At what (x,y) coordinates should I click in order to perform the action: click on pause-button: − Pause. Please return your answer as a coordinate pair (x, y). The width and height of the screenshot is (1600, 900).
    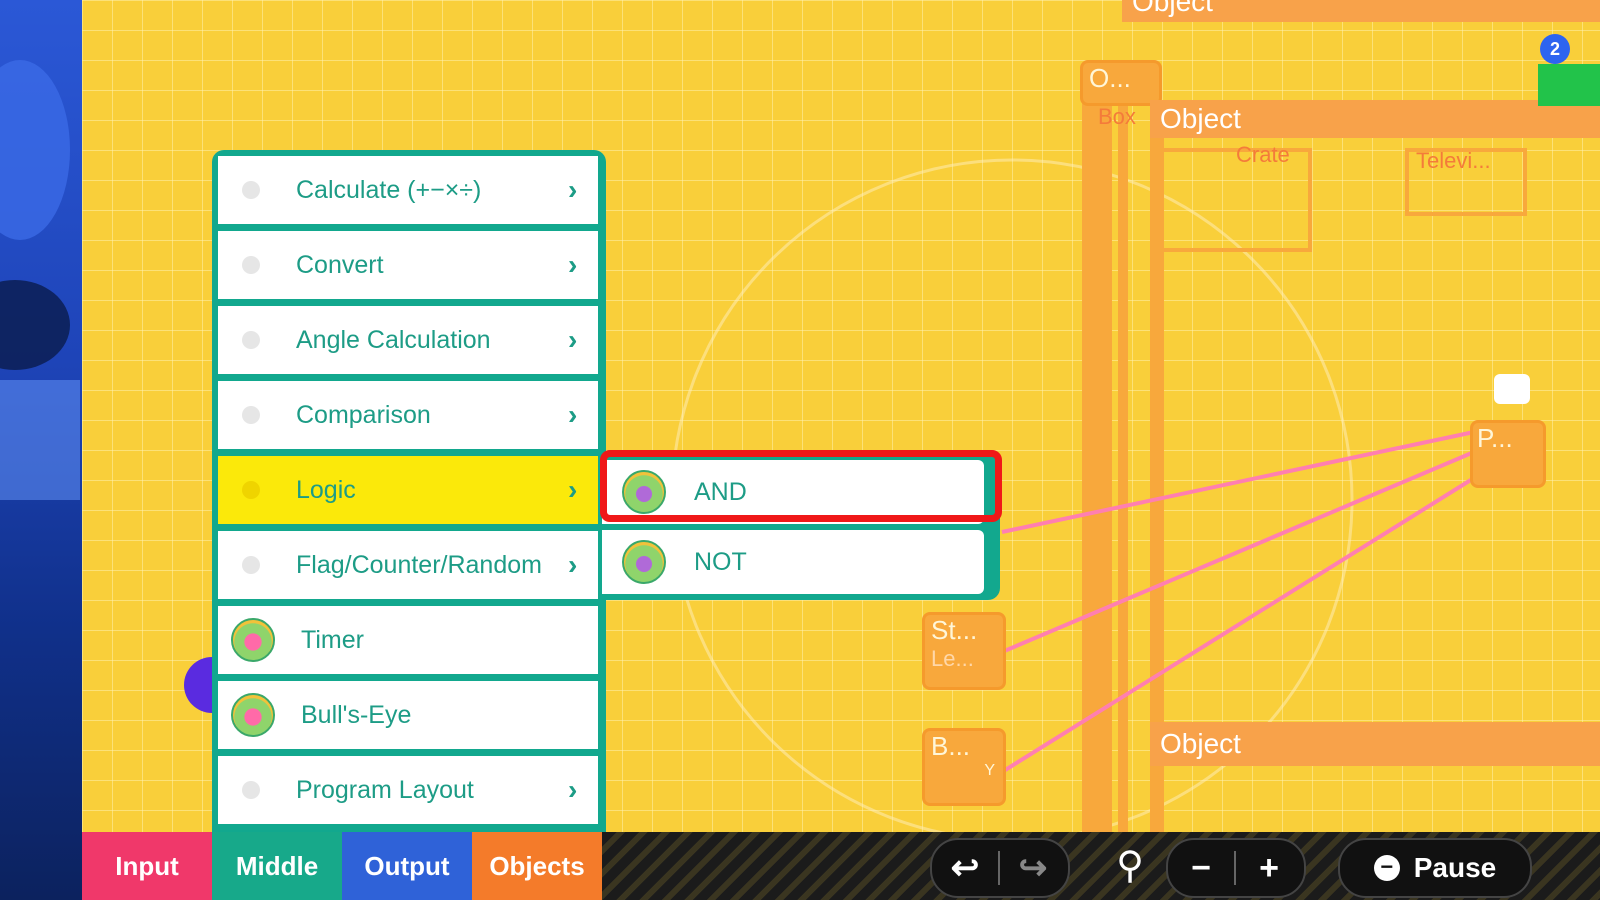
    Looking at the image, I should click on (1435, 868).